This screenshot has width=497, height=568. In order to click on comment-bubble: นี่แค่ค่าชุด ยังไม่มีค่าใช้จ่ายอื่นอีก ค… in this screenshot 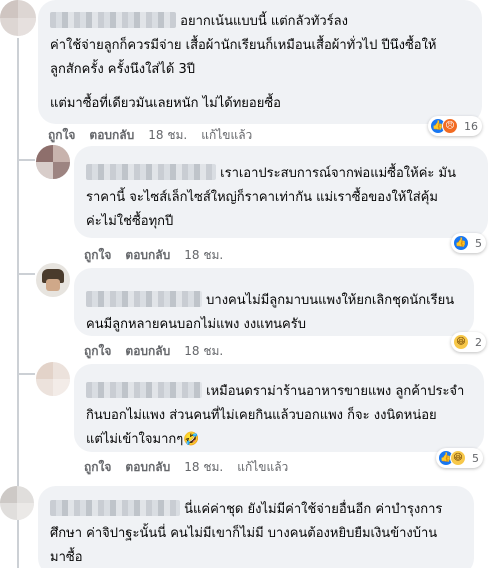, I will do `click(256, 527)`.